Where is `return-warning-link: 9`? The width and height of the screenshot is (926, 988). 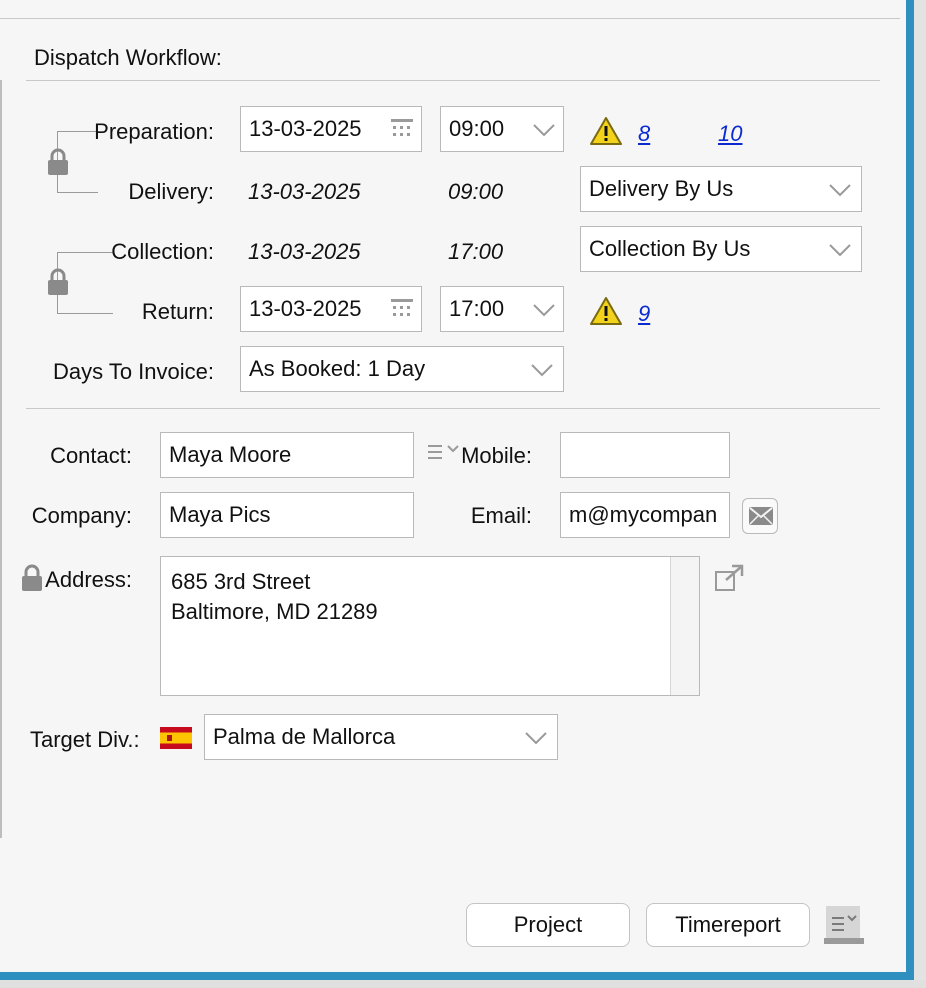 return-warning-link: 9 is located at coordinates (644, 314).